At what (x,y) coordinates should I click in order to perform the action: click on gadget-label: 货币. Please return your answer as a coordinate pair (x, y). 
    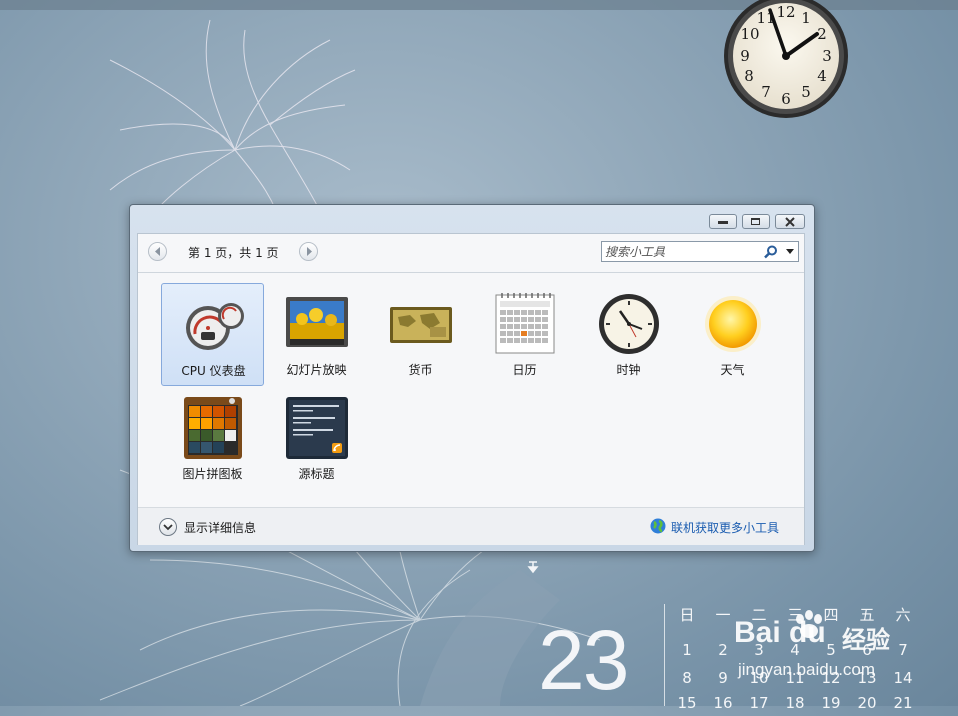
    Looking at the image, I should click on (420, 370).